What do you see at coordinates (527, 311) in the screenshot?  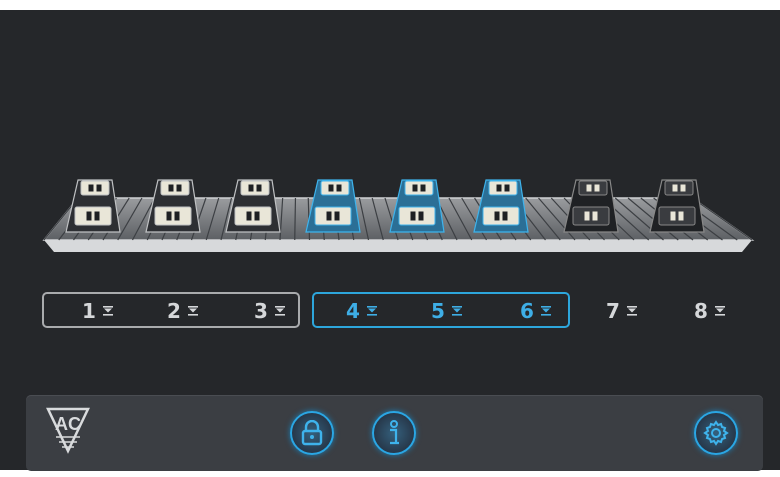 I see `slot-number: 6` at bounding box center [527, 311].